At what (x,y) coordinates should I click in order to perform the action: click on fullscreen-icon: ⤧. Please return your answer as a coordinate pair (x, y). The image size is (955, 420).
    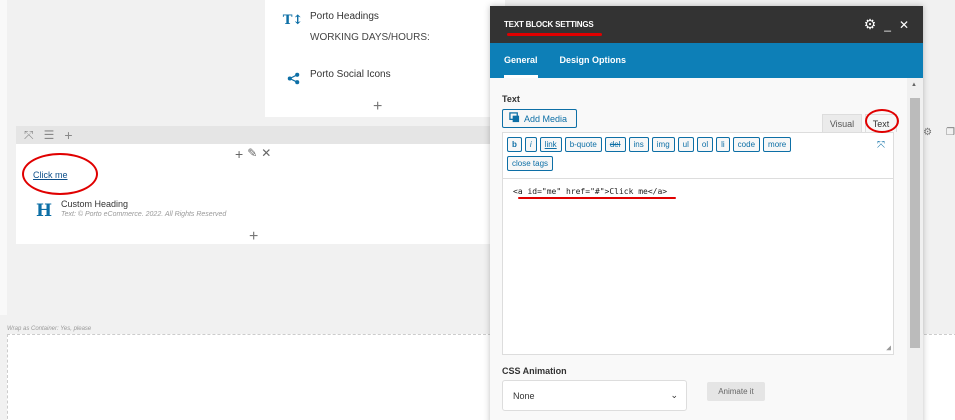
    Looking at the image, I should click on (881, 145).